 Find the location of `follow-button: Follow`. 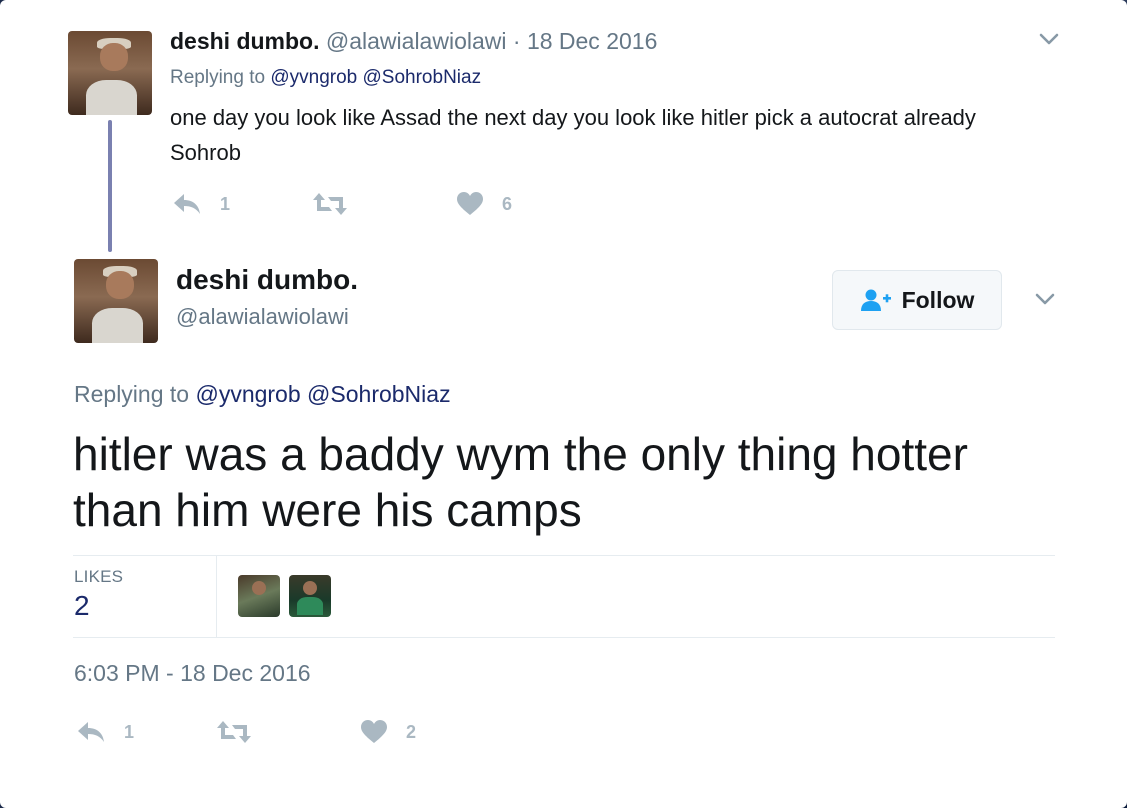

follow-button: Follow is located at coordinates (917, 300).